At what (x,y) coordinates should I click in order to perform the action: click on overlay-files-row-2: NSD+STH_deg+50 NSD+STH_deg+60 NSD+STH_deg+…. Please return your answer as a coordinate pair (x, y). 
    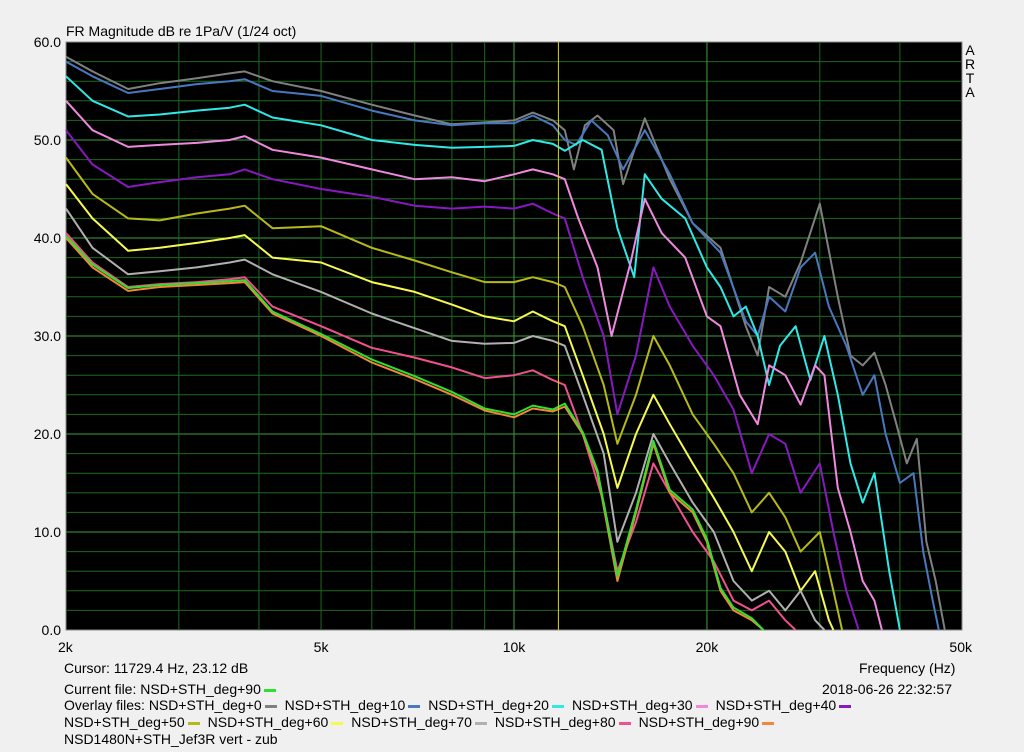
    Looking at the image, I should click on (423, 722).